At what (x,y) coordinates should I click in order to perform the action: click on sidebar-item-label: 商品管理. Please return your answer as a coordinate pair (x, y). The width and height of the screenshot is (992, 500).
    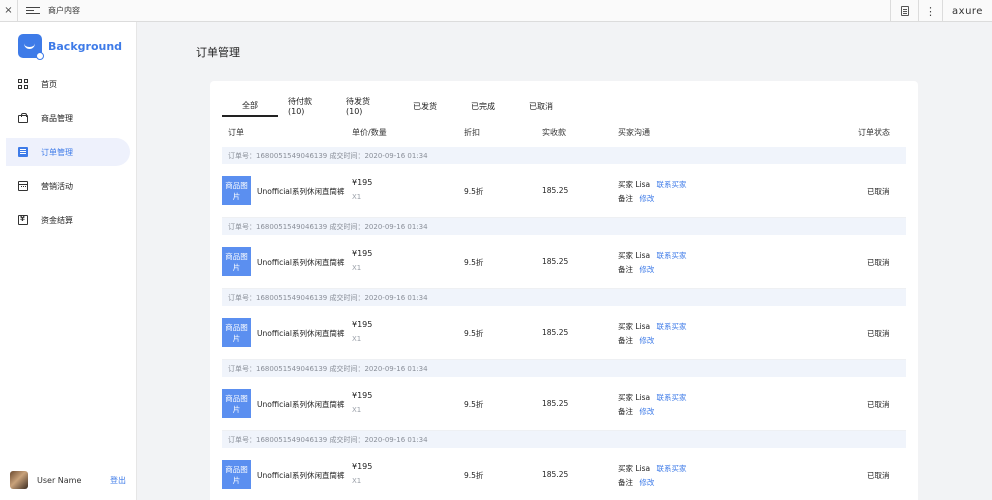
    Looking at the image, I should click on (57, 118).